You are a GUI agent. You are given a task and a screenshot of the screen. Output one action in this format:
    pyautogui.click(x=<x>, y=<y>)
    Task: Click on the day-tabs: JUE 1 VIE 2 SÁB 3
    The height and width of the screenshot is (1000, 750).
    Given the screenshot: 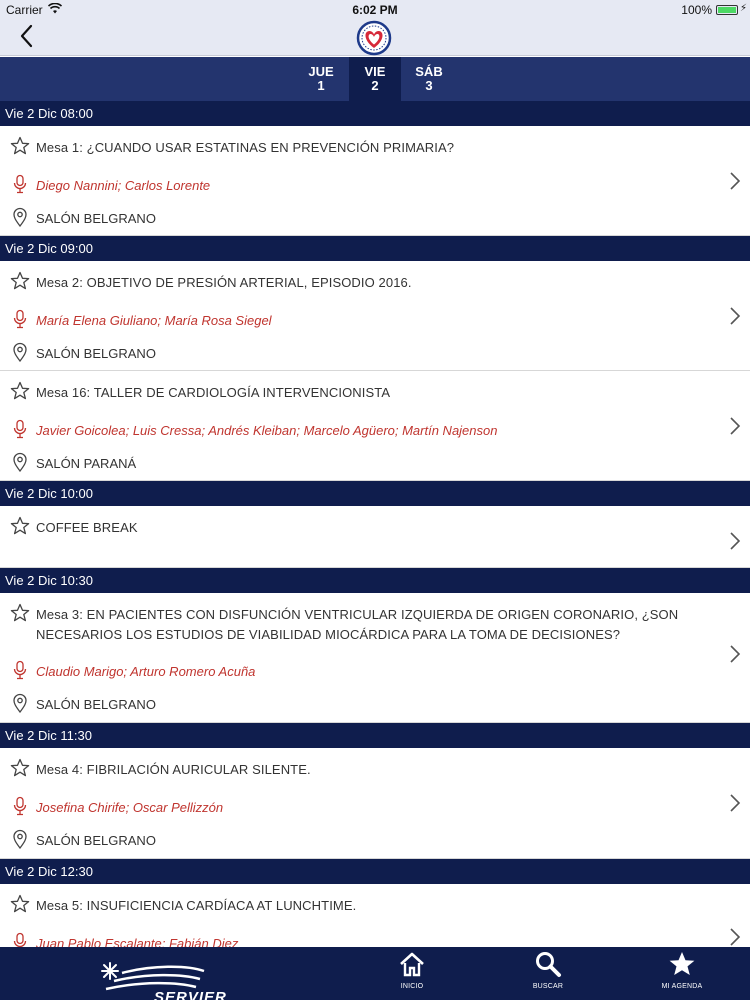 What is the action you would take?
    pyautogui.click(x=375, y=79)
    